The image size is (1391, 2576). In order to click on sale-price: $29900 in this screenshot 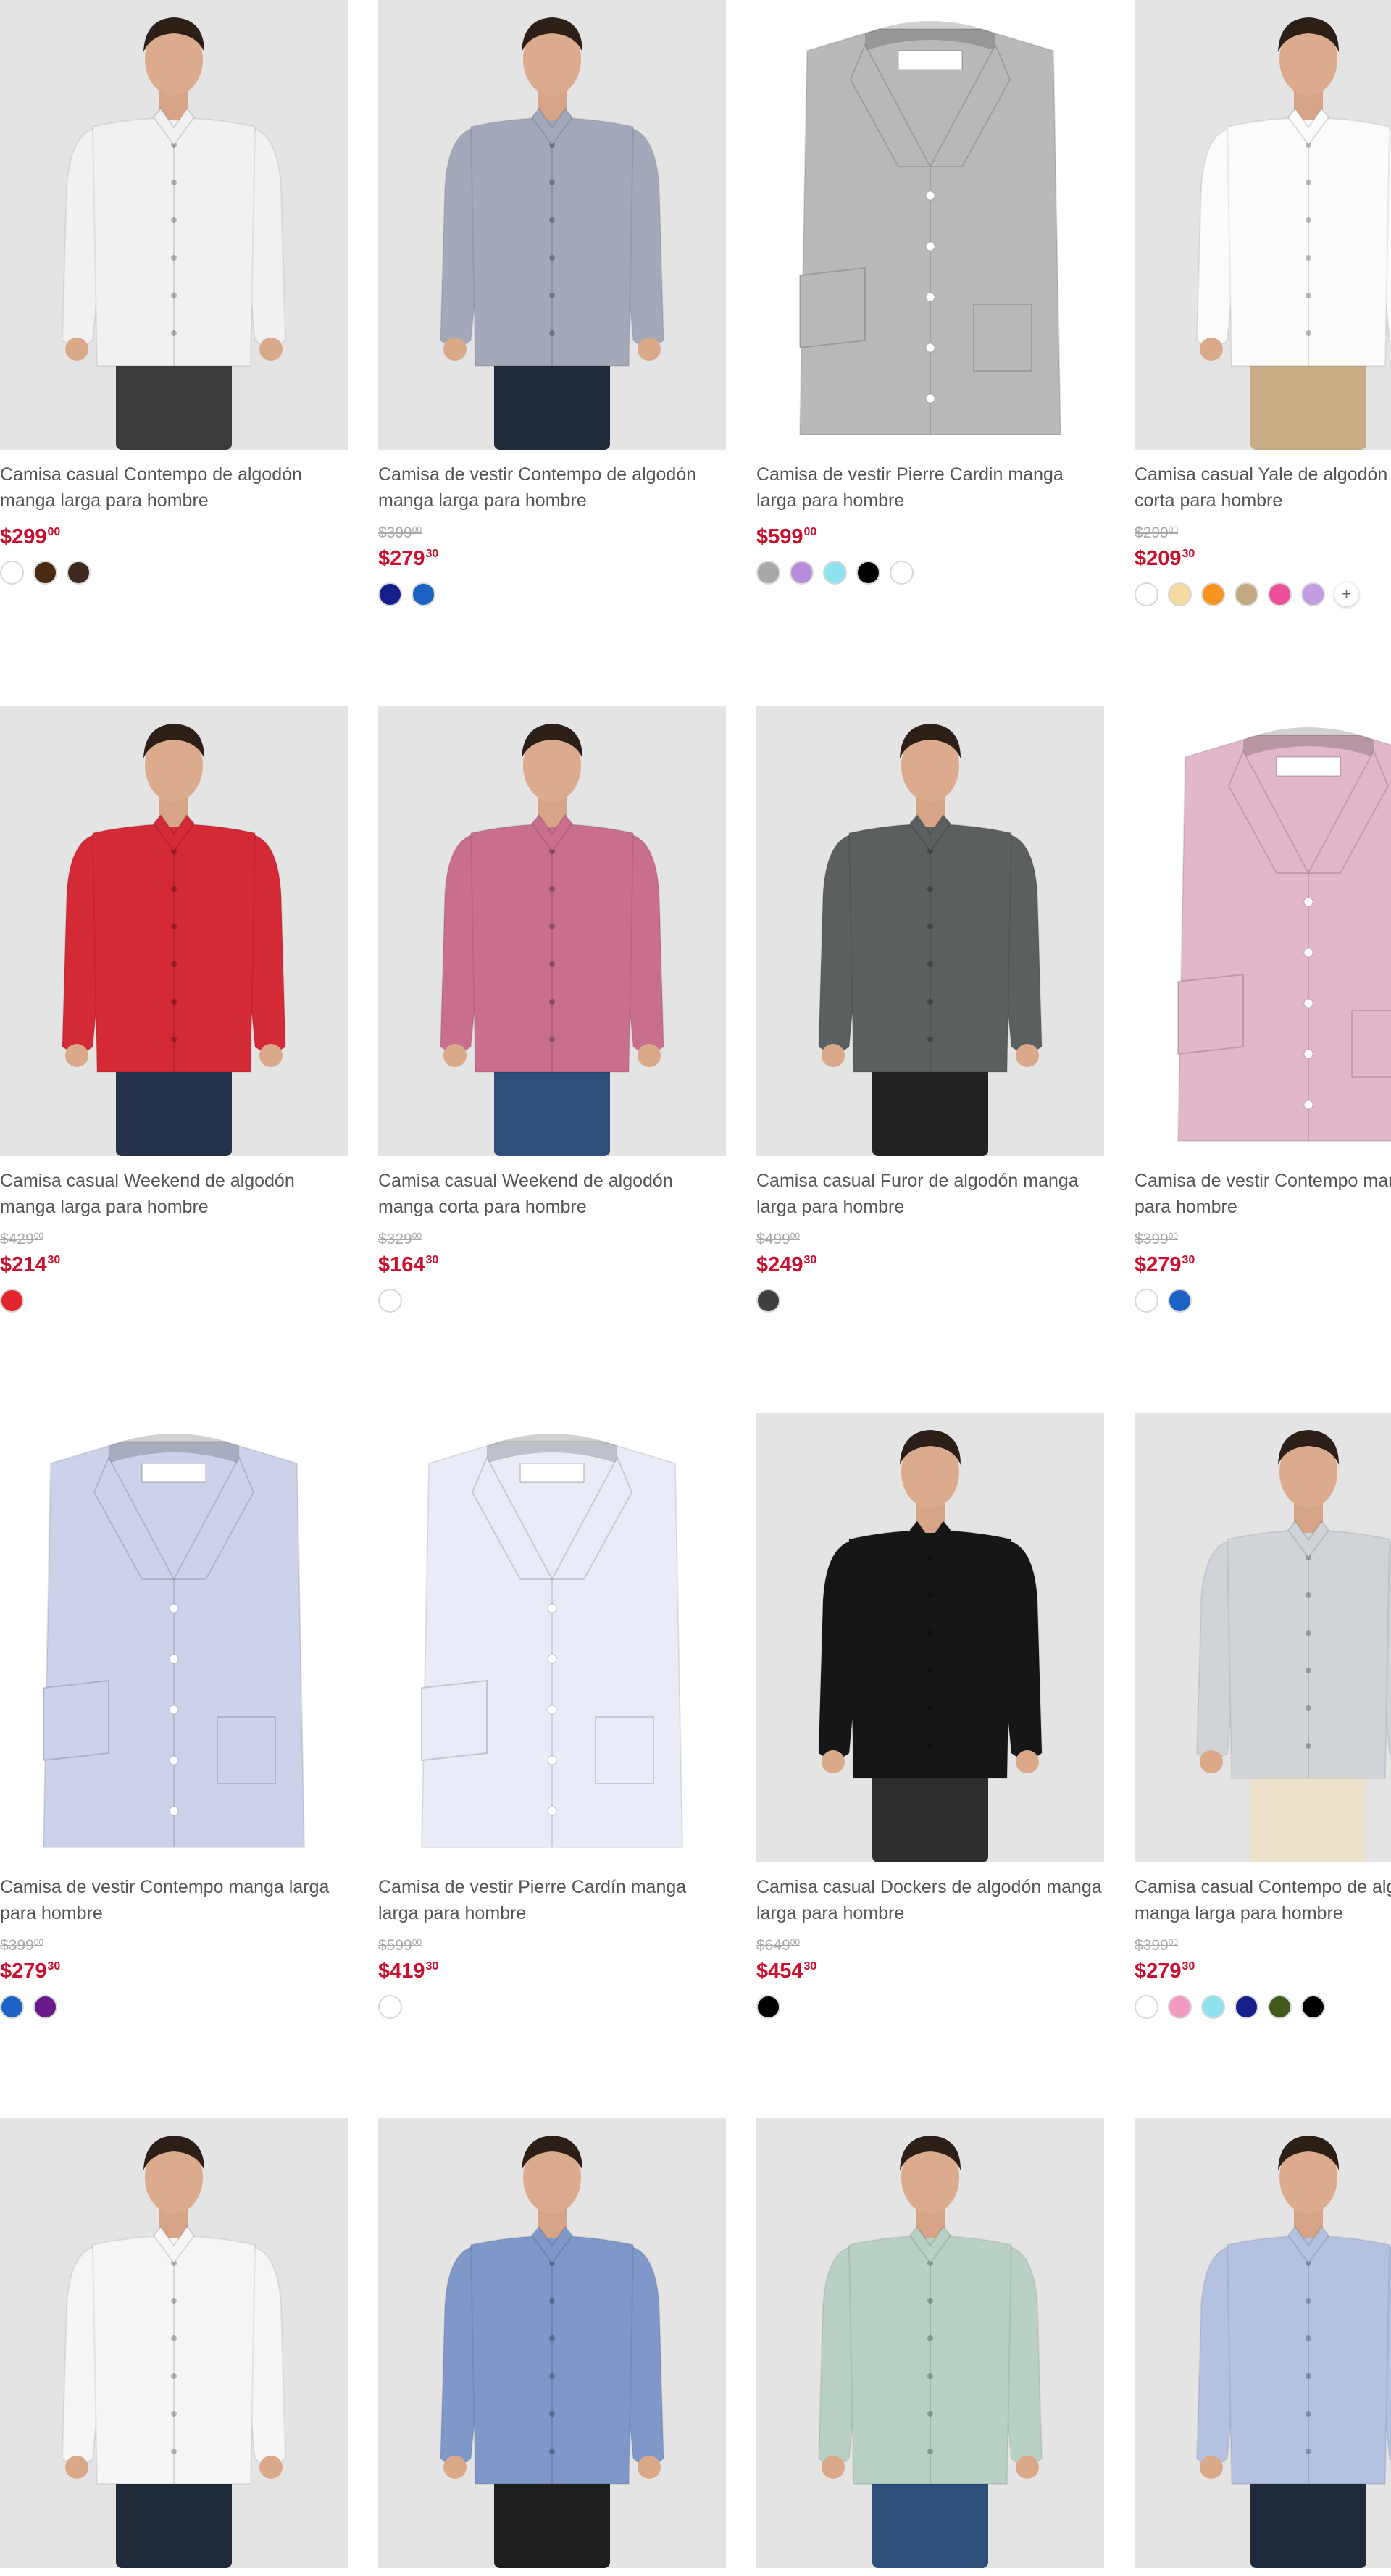, I will do `click(31, 536)`.